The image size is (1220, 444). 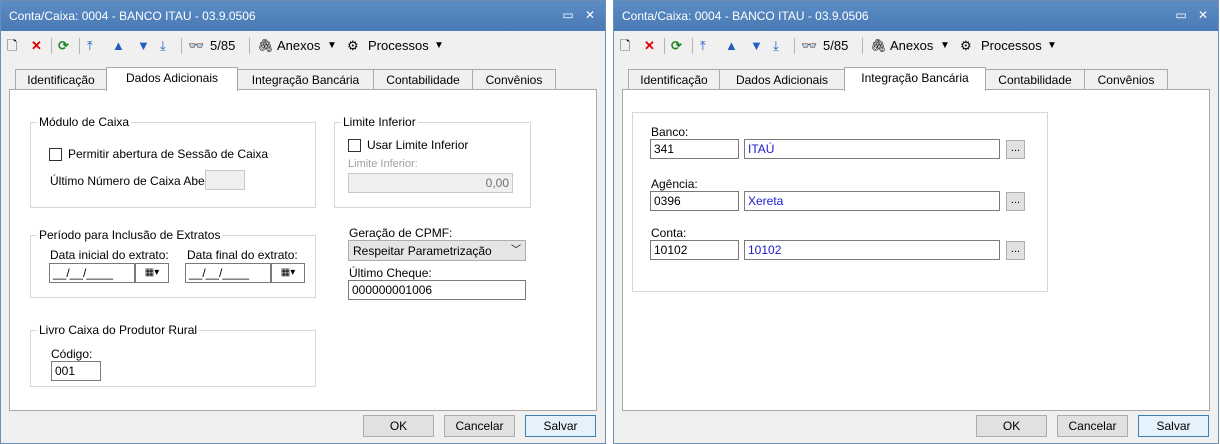 I want to click on data-final-field: __/__/____, so click(x=228, y=273).